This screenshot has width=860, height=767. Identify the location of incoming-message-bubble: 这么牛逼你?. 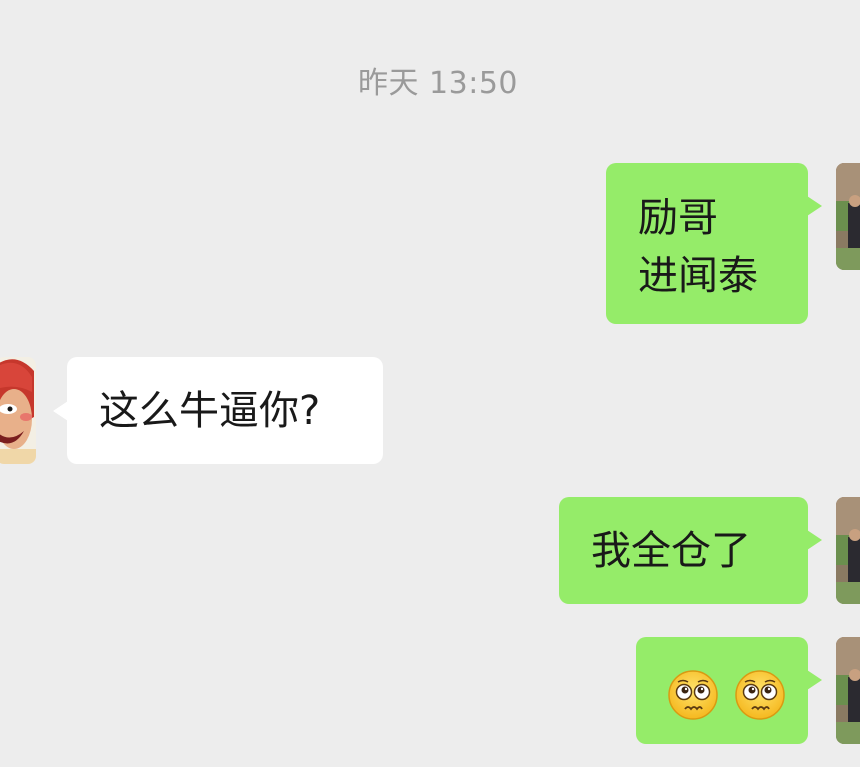
(218, 410).